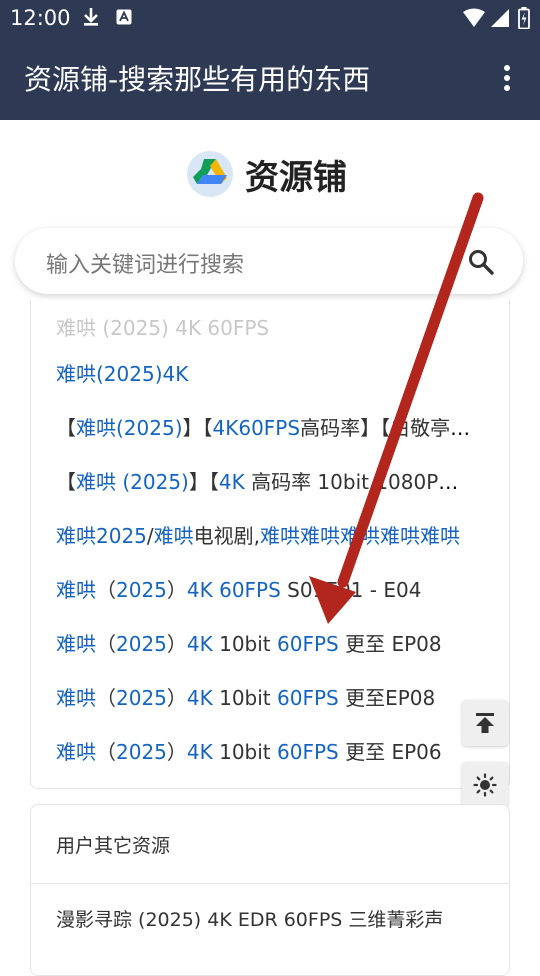 This screenshot has height=976, width=540. I want to click on a-icon, so click(124, 17).